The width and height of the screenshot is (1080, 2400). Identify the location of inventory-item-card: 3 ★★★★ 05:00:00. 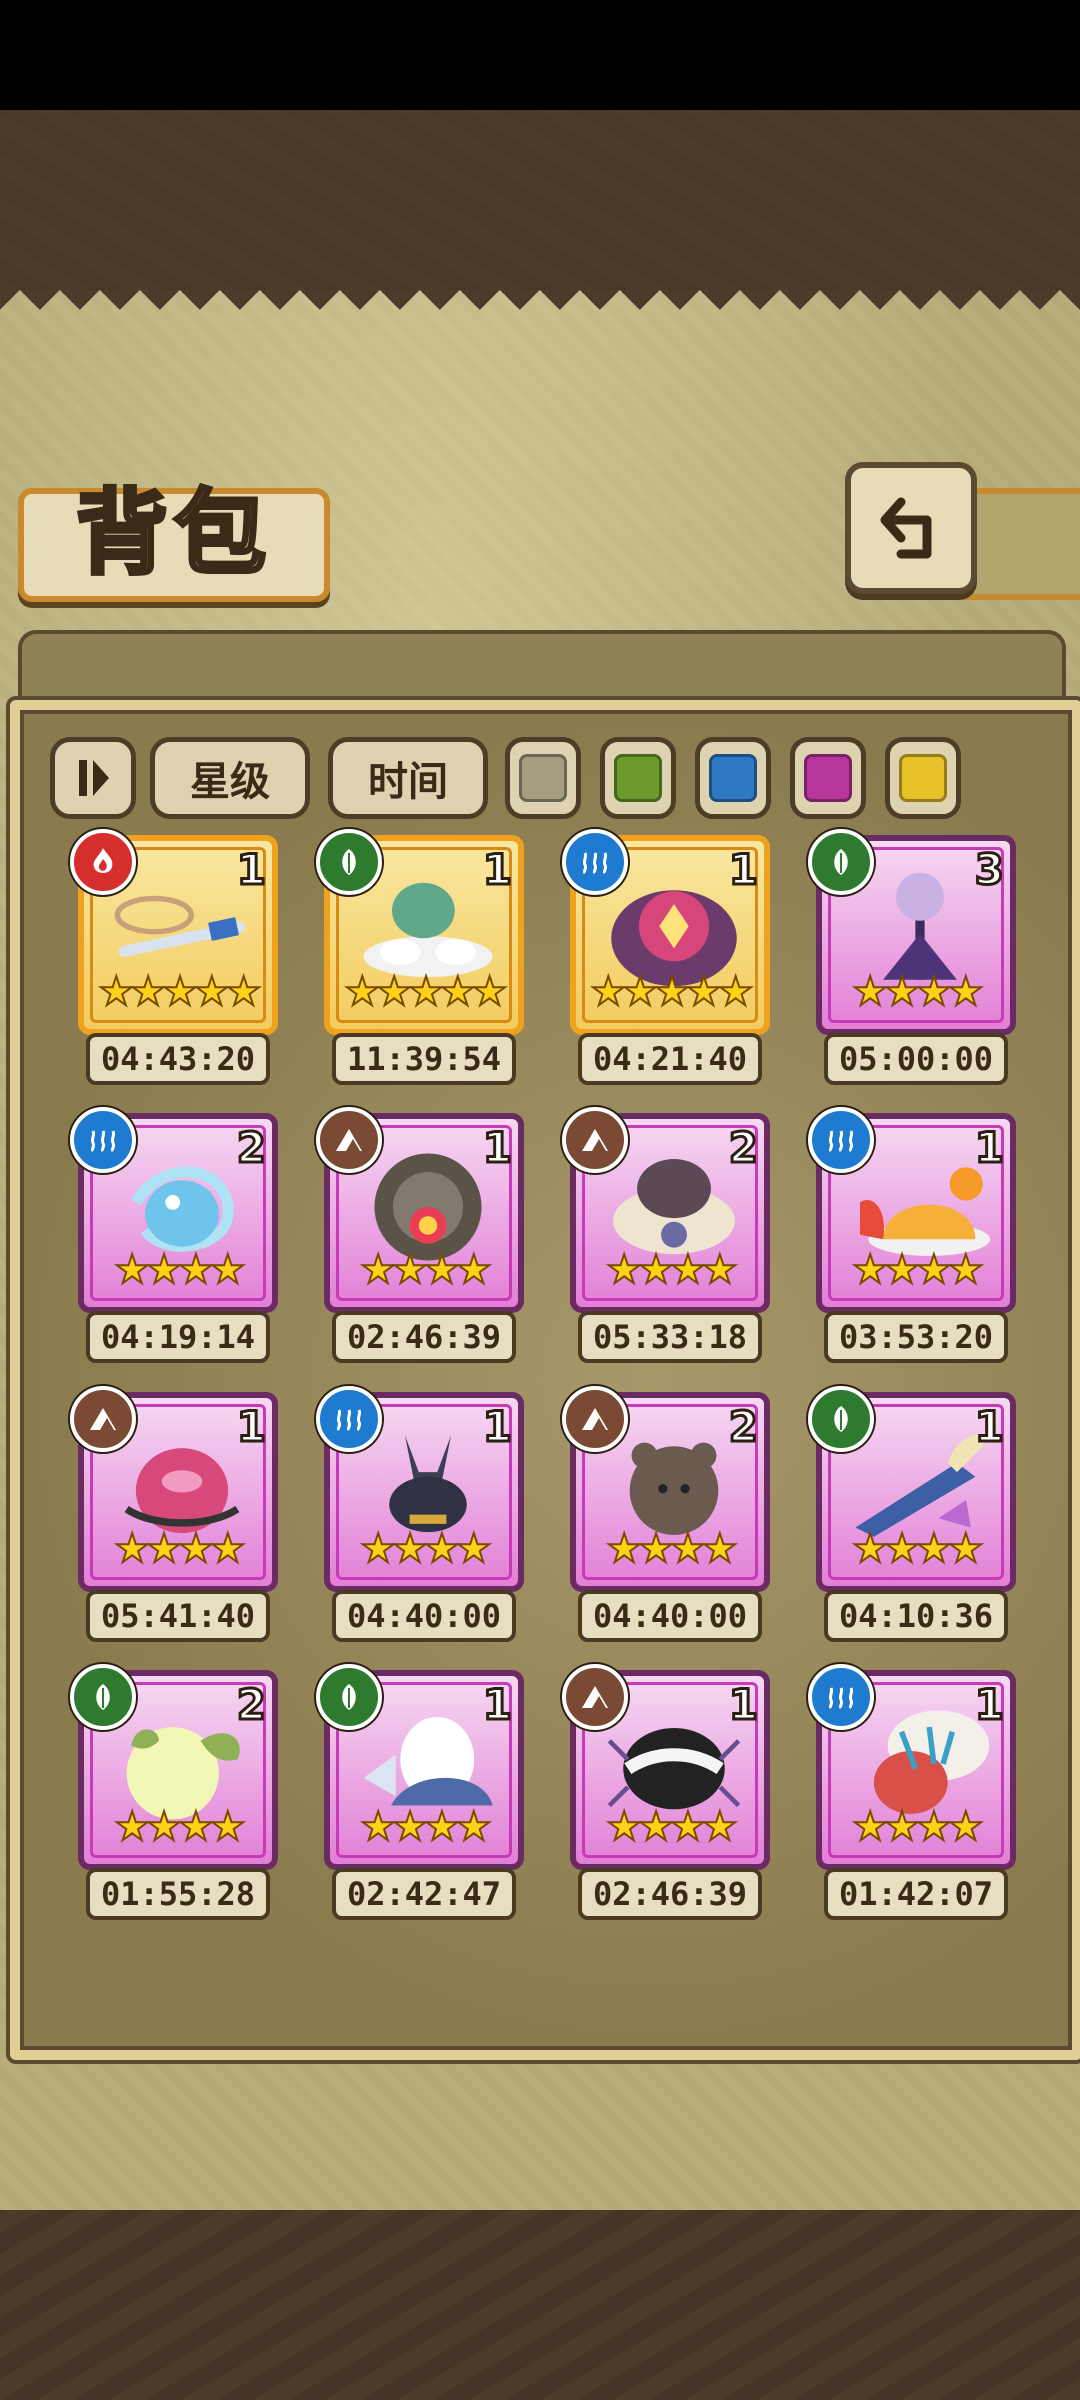
(912, 957).